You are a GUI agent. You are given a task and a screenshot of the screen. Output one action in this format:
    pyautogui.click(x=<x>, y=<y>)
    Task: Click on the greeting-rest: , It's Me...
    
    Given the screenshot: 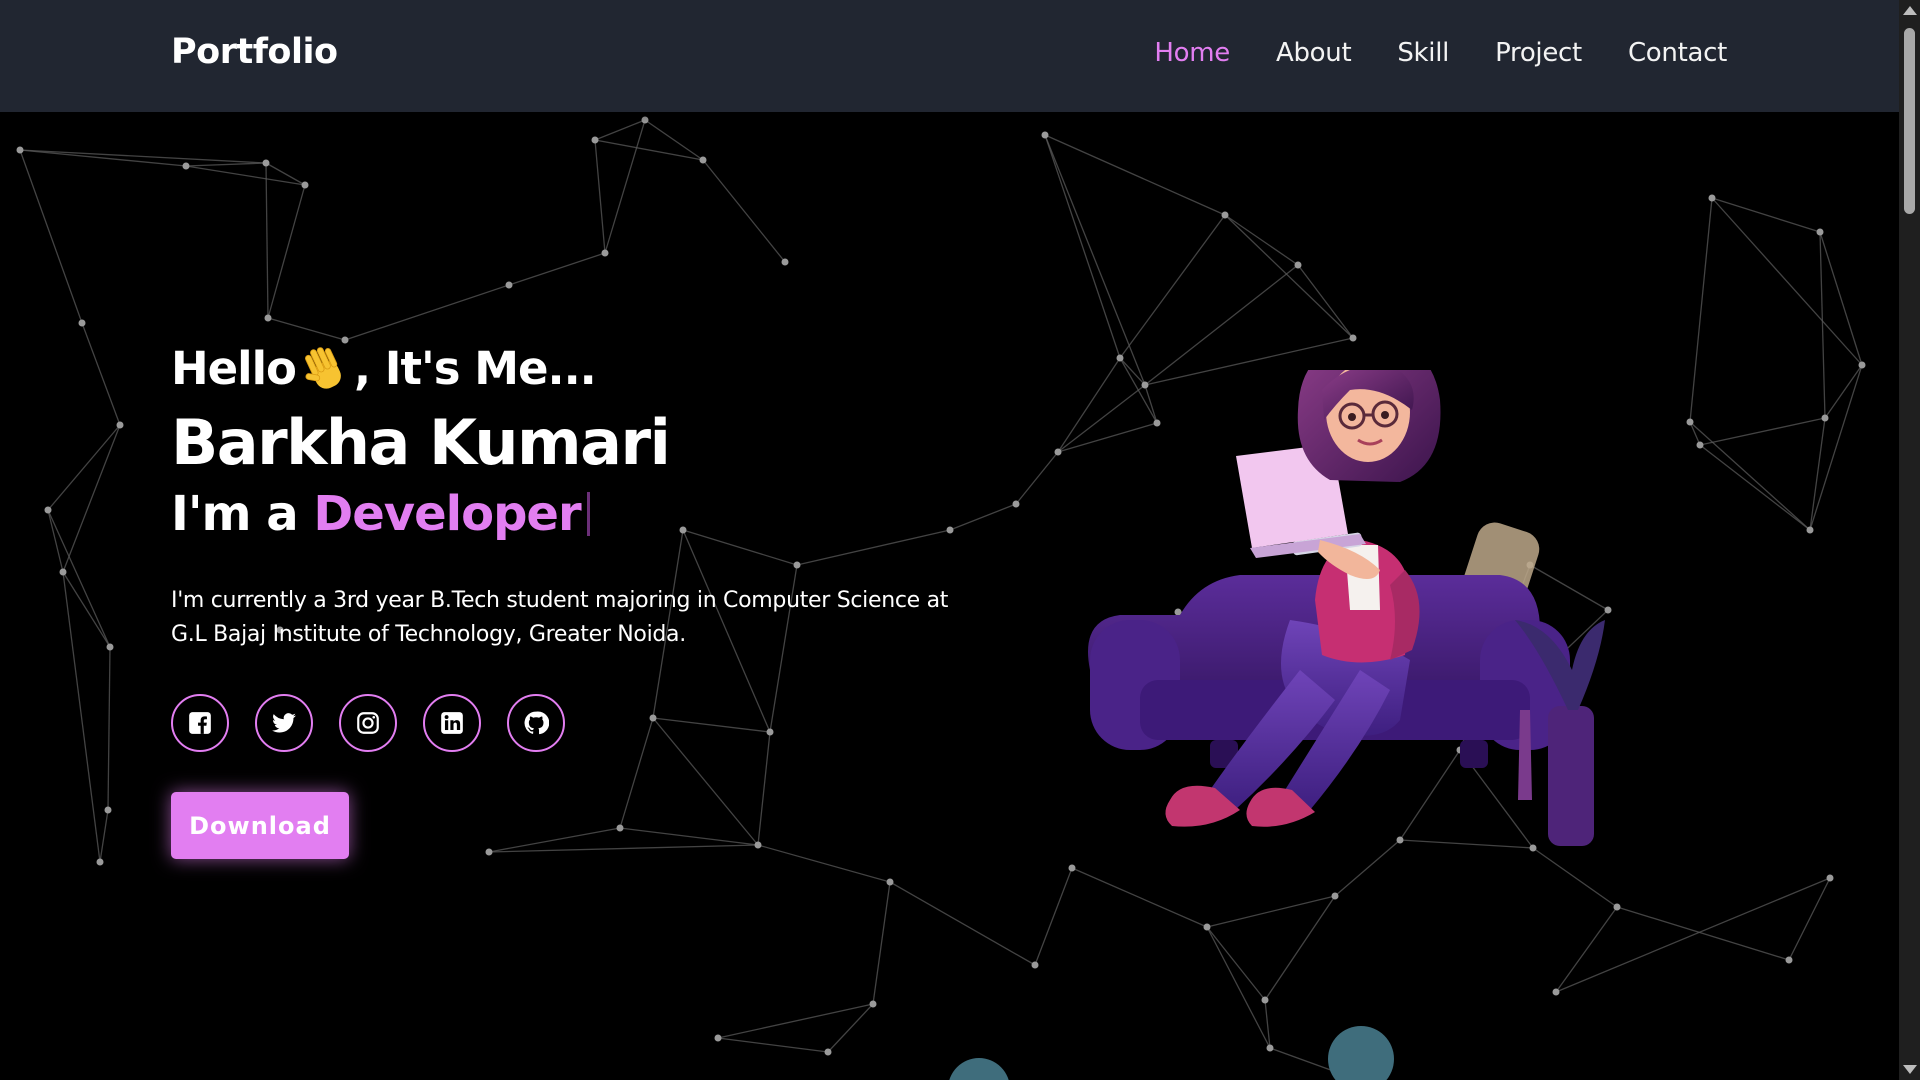 What is the action you would take?
    pyautogui.click(x=475, y=368)
    